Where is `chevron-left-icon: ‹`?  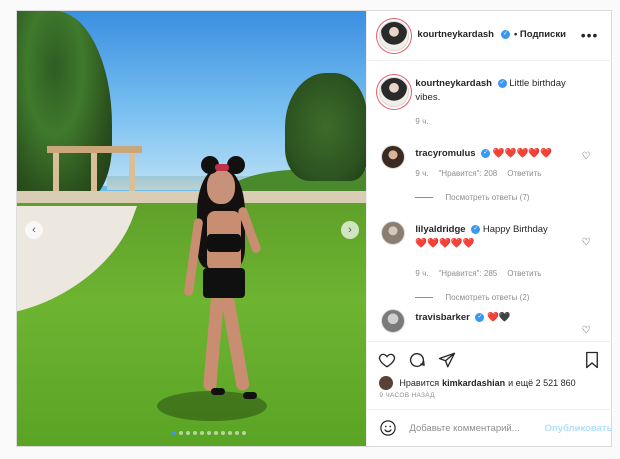 chevron-left-icon: ‹ is located at coordinates (34, 230).